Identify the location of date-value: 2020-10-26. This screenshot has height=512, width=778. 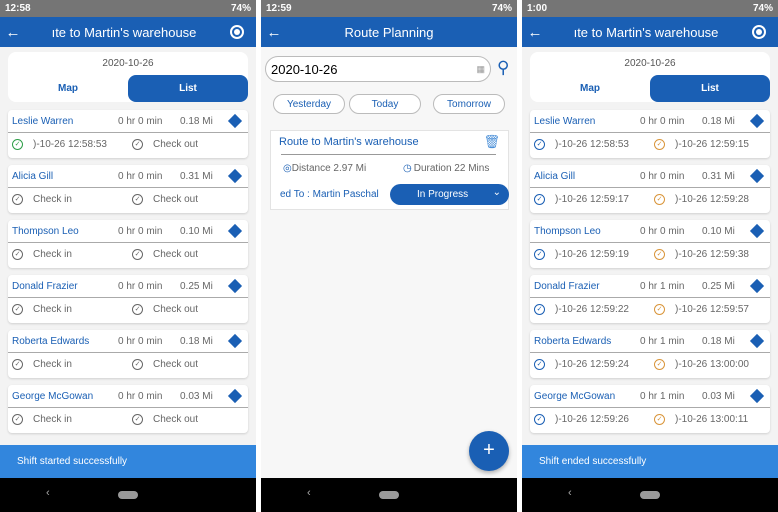
(304, 69).